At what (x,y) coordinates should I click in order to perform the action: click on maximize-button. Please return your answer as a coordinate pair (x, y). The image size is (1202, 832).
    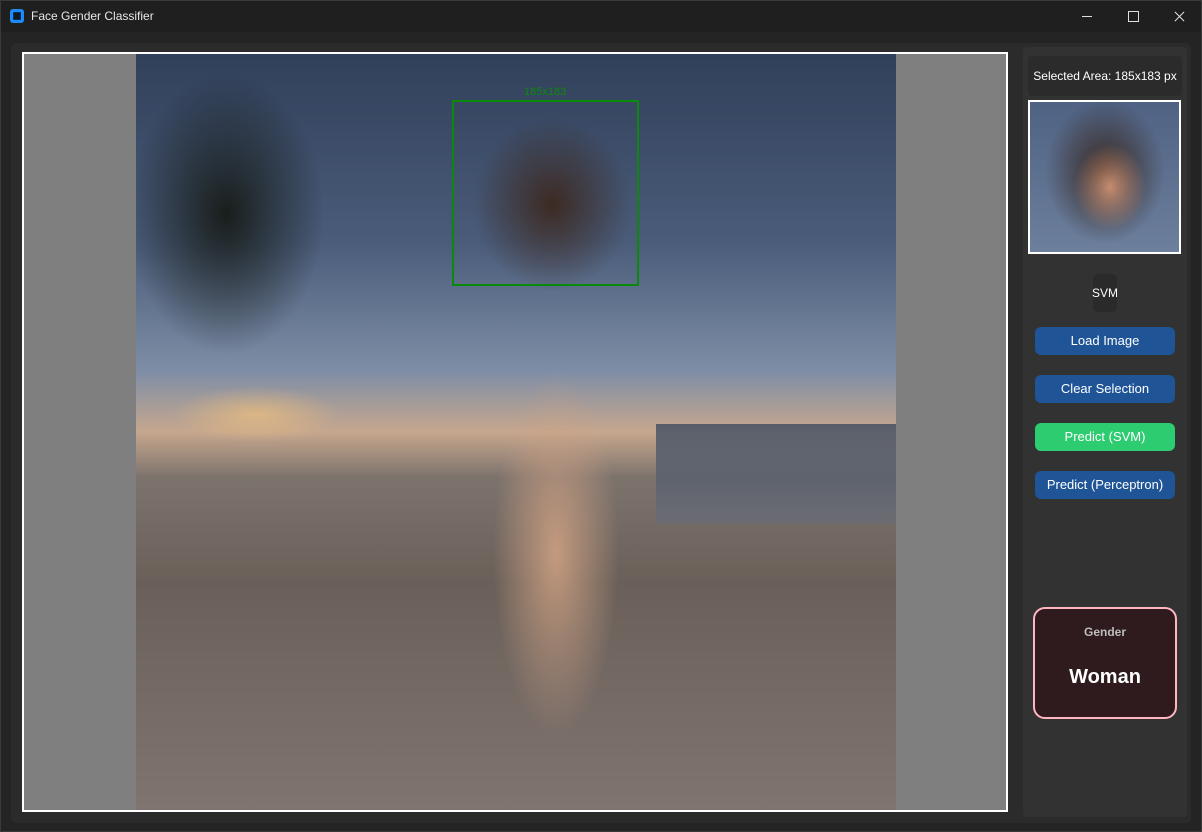
    Looking at the image, I should click on (1133, 16).